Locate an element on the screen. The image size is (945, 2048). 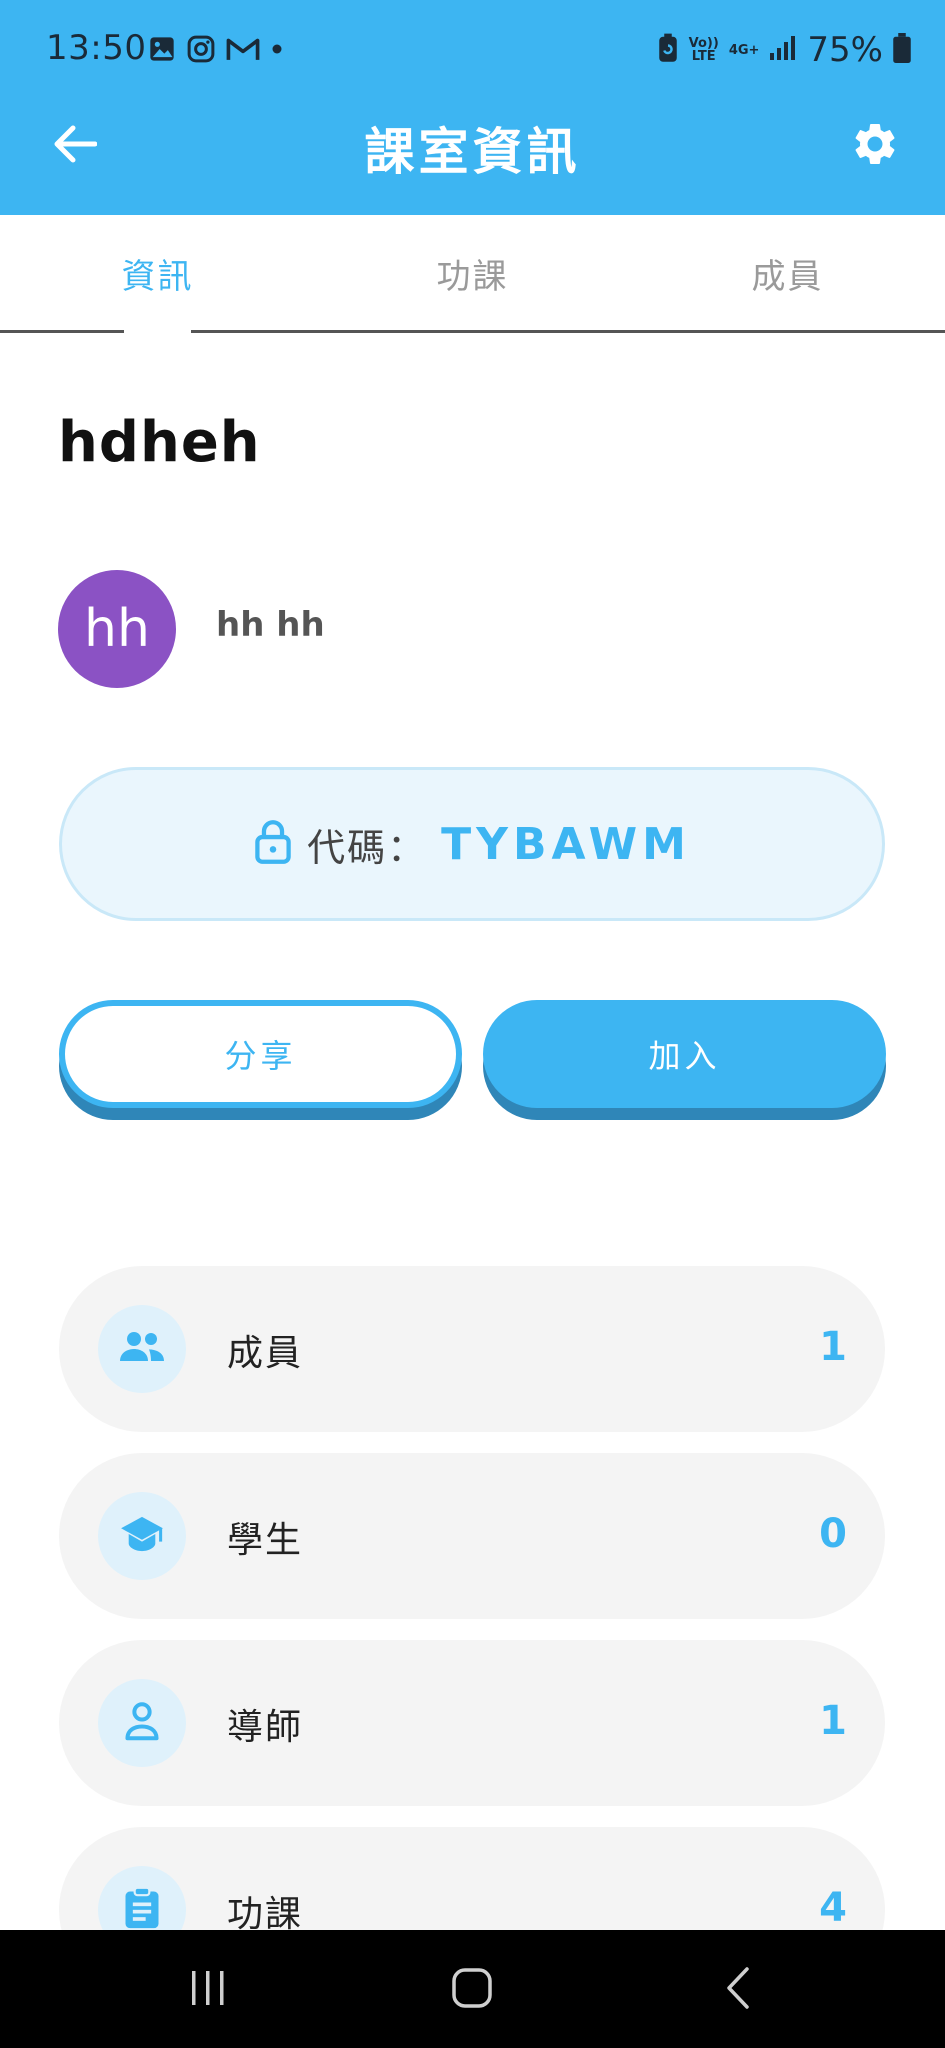
code-label: 代碼： is located at coordinates (367, 847).